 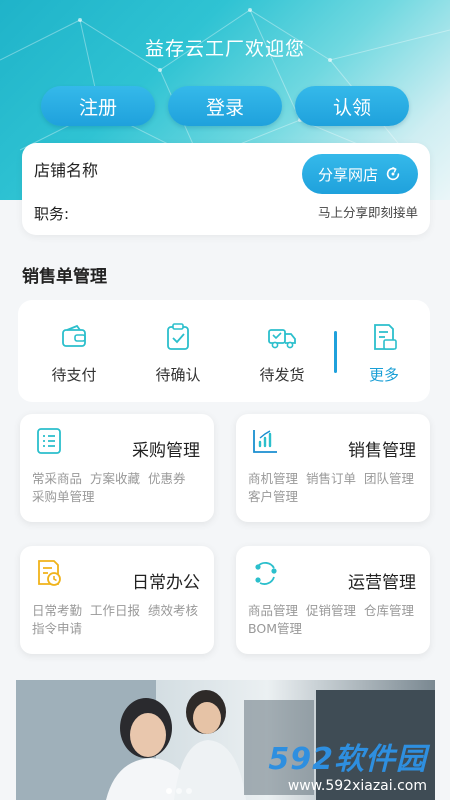 I want to click on carousel-dots, so click(x=179, y=791).